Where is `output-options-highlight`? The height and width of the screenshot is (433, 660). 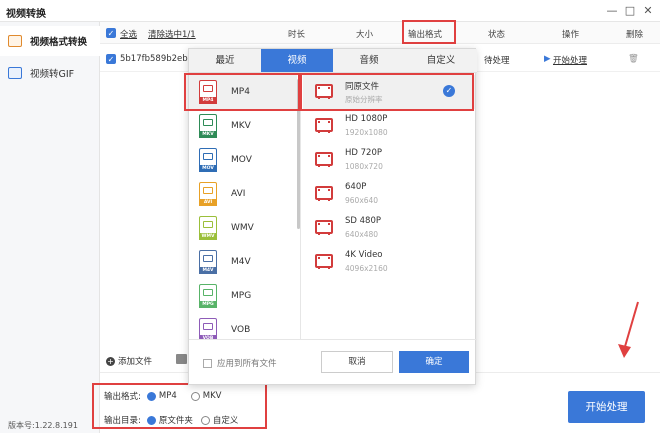 output-options-highlight is located at coordinates (179, 406).